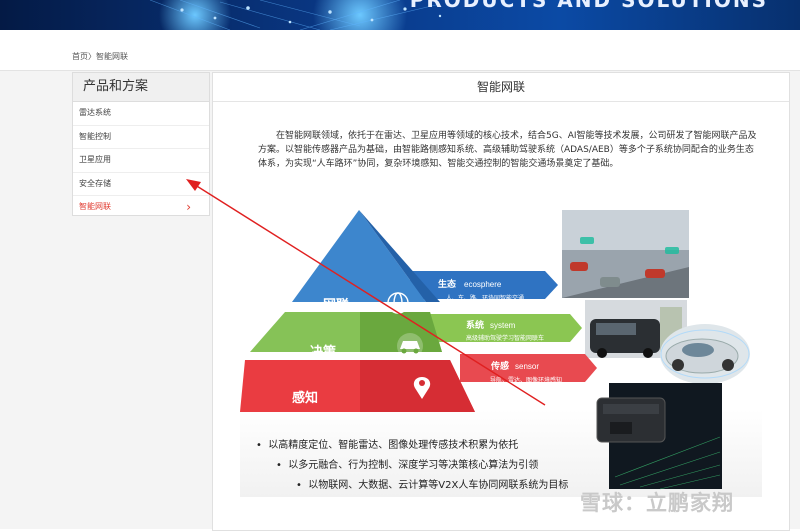 The image size is (800, 531). I want to click on watermark: 雪球：立鹏家翔, so click(657, 503).